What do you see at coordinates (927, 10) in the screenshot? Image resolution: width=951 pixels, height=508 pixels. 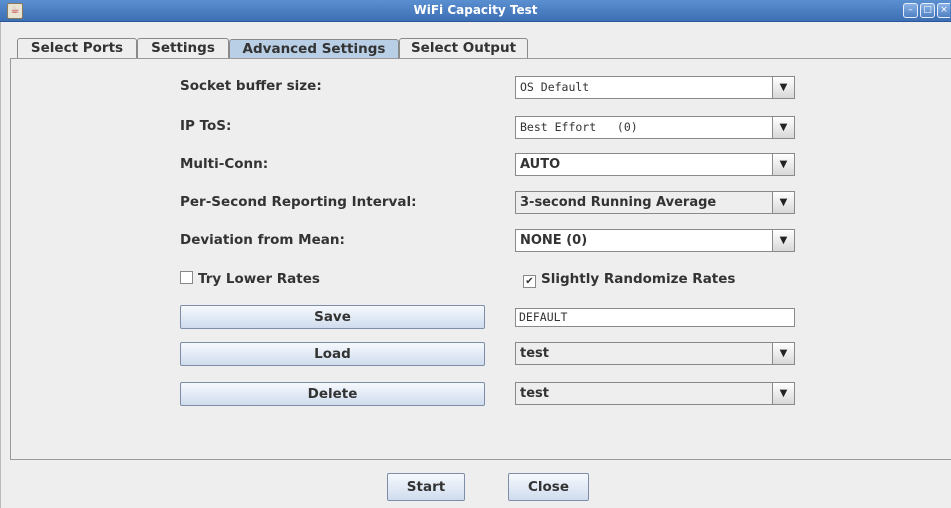 I see `maximize-icon: □` at bounding box center [927, 10].